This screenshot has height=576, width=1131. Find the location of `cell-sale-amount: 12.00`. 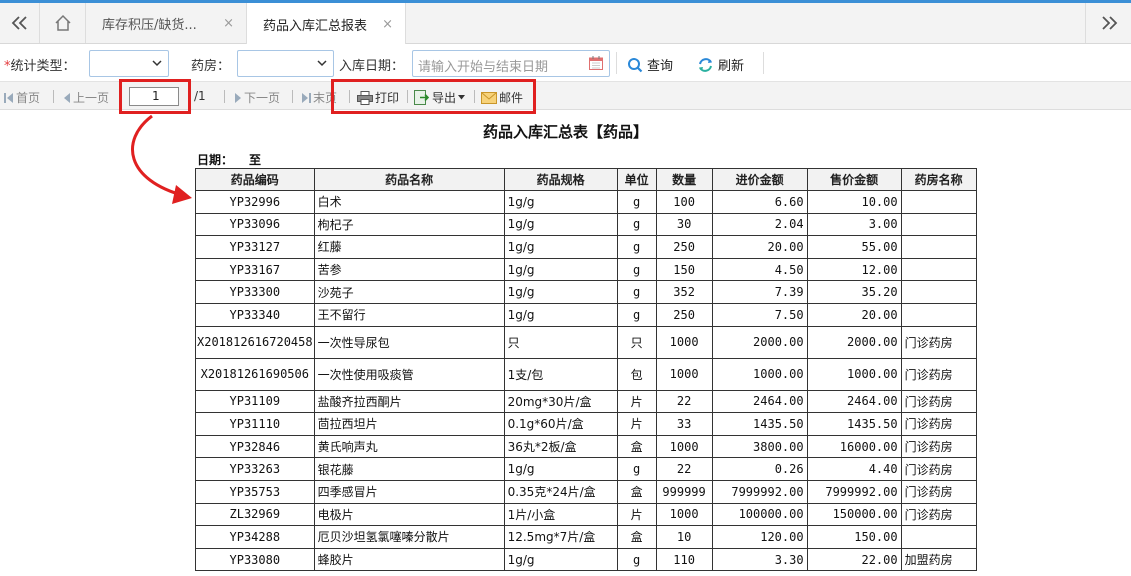

cell-sale-amount: 12.00 is located at coordinates (854, 269).